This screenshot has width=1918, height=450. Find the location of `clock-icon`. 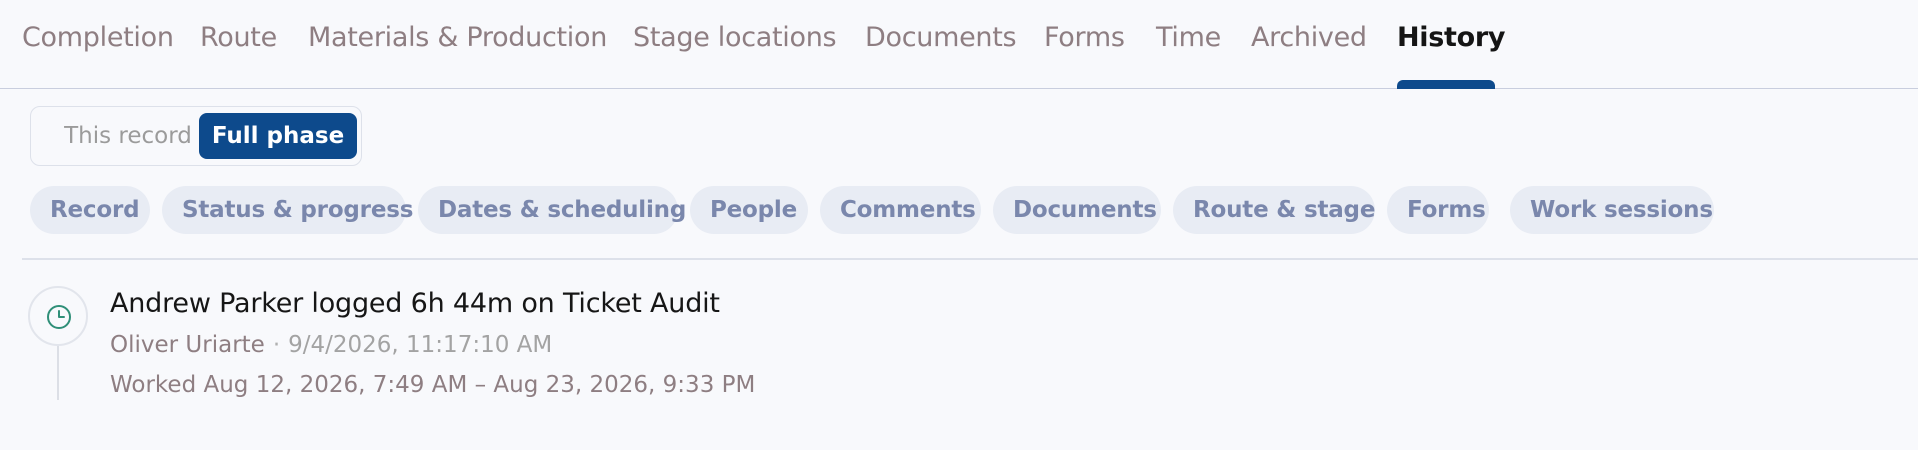

clock-icon is located at coordinates (58, 316).